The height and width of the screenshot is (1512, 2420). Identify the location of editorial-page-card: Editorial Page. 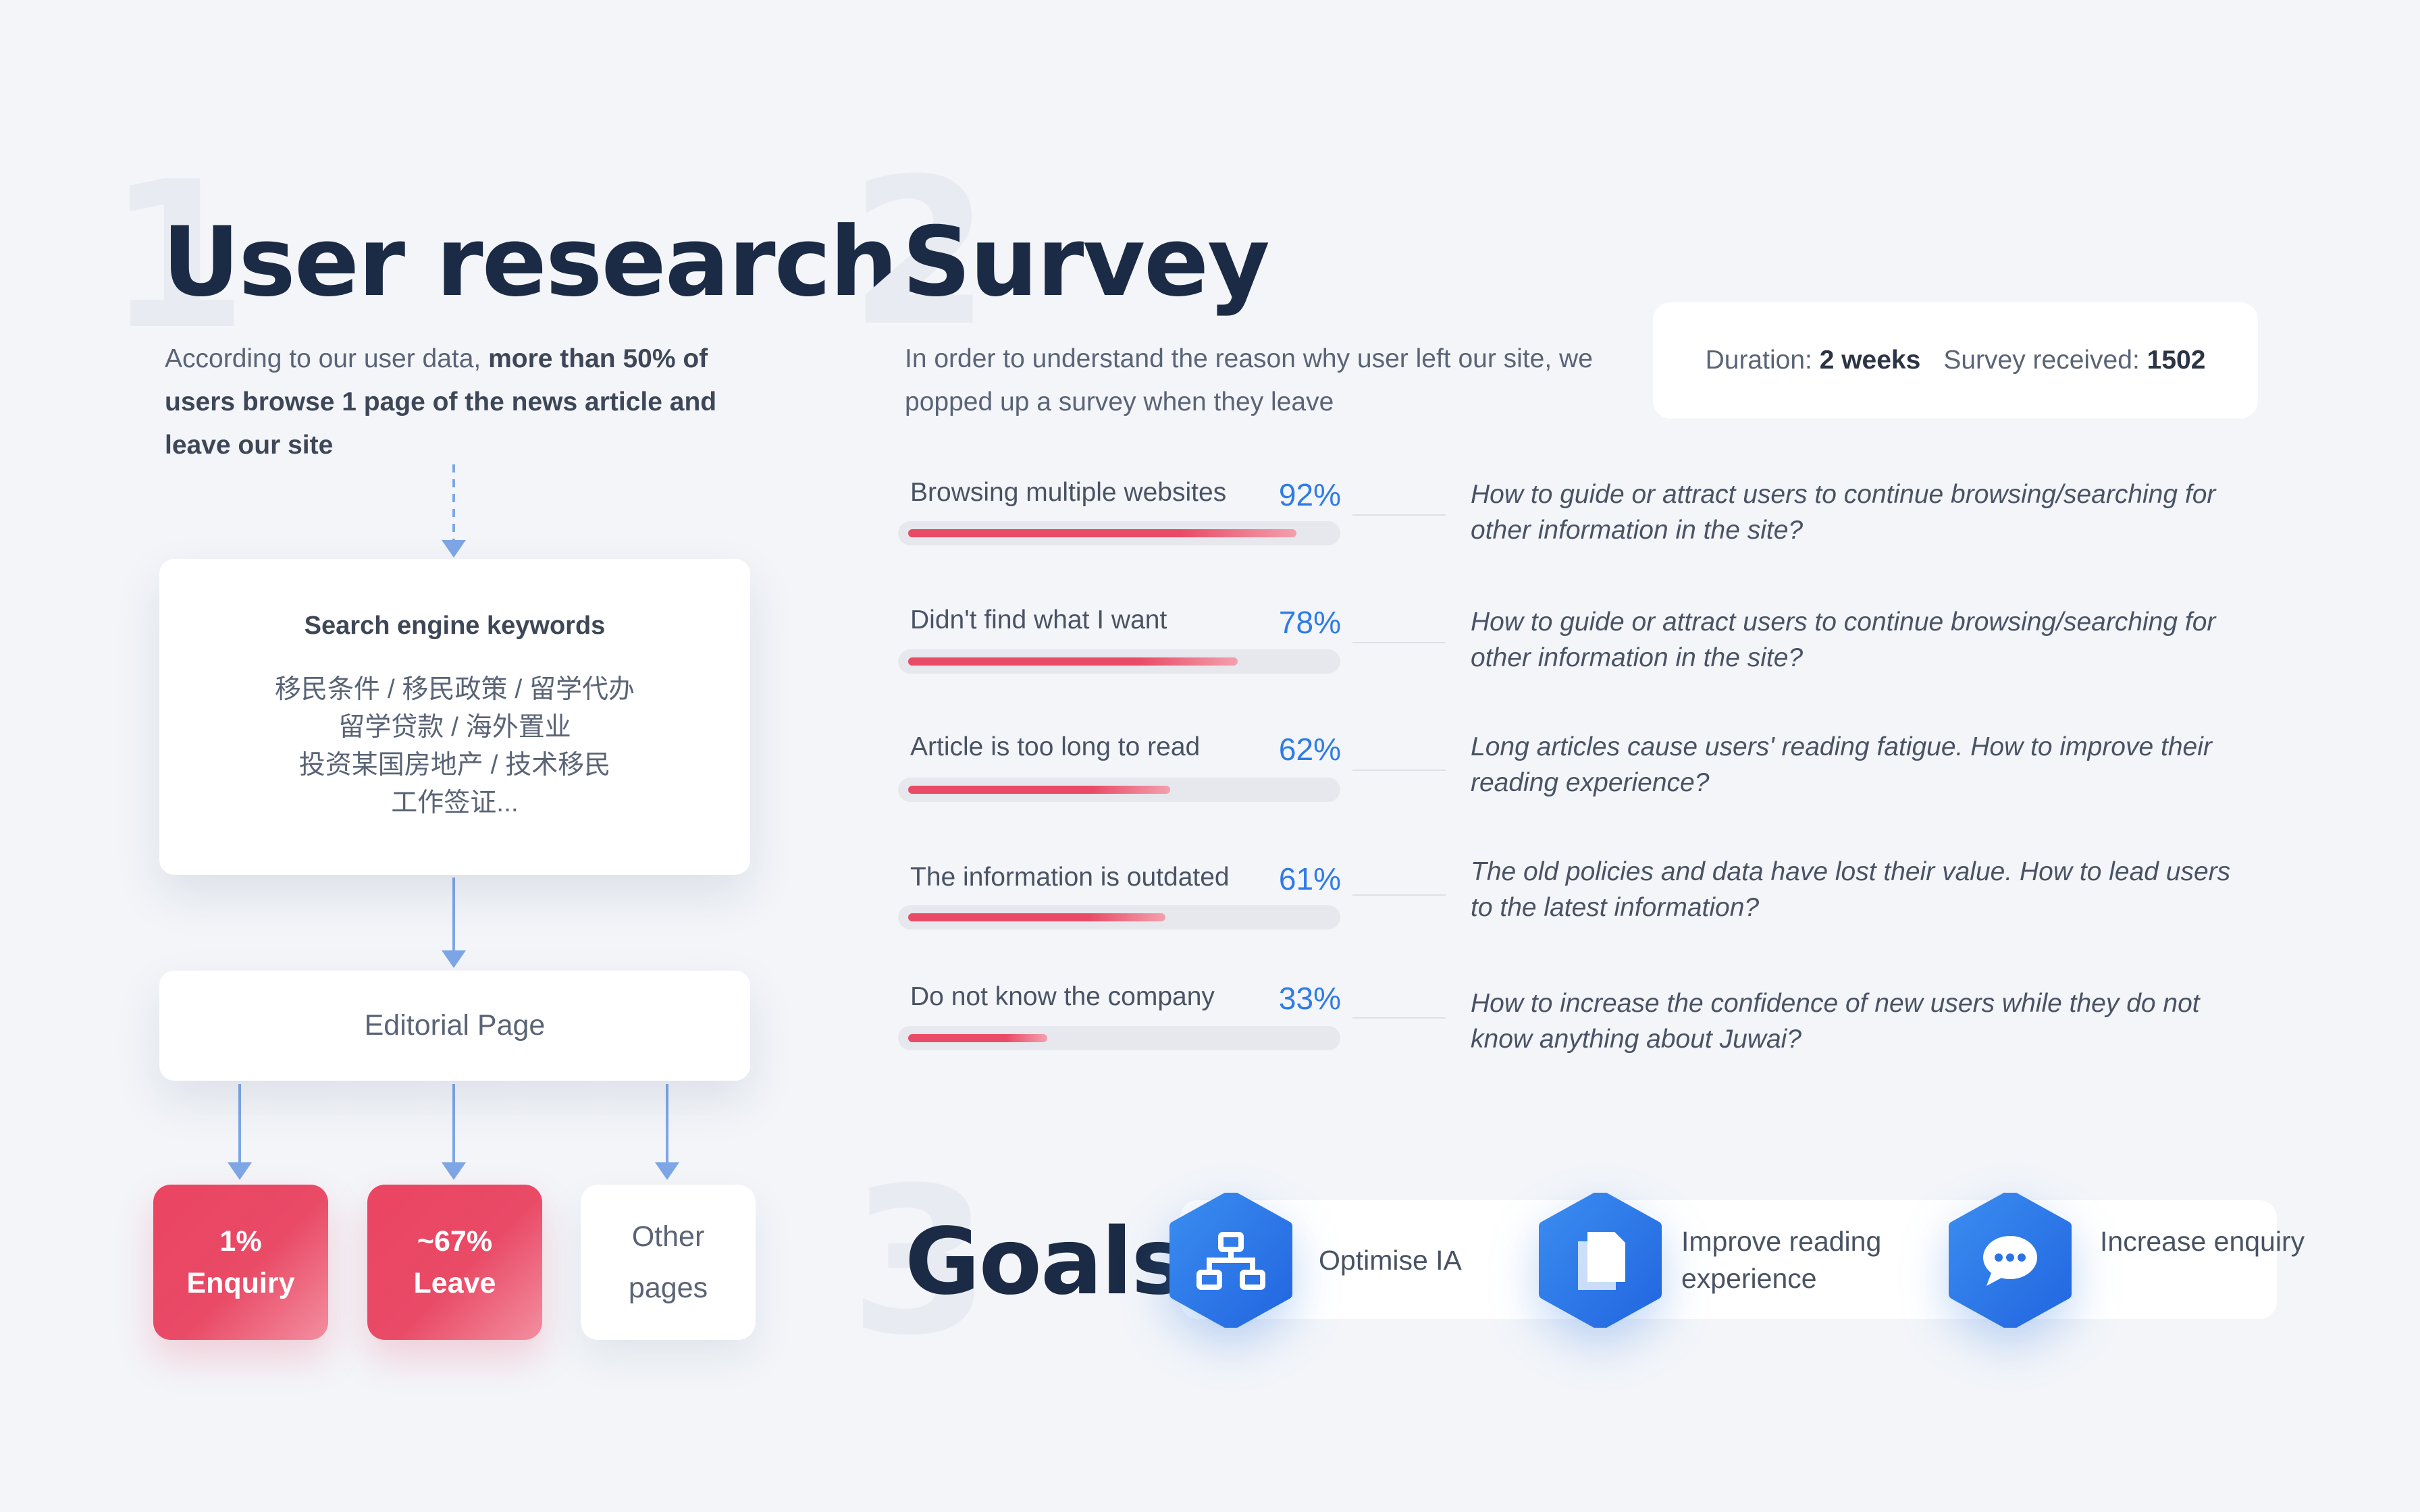
(454, 1026).